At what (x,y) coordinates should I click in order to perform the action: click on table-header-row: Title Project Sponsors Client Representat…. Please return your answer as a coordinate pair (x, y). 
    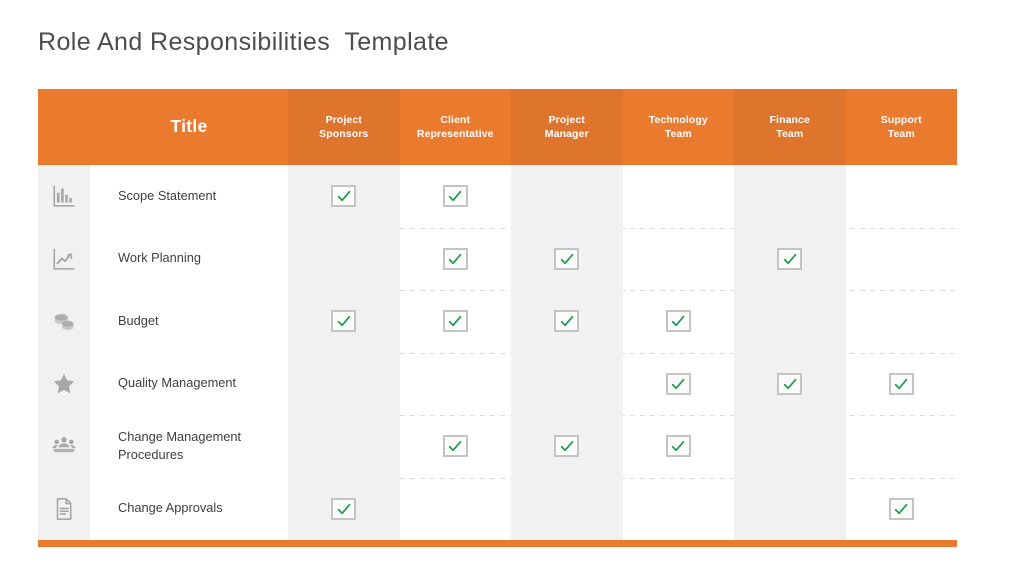
    Looking at the image, I should click on (497, 127).